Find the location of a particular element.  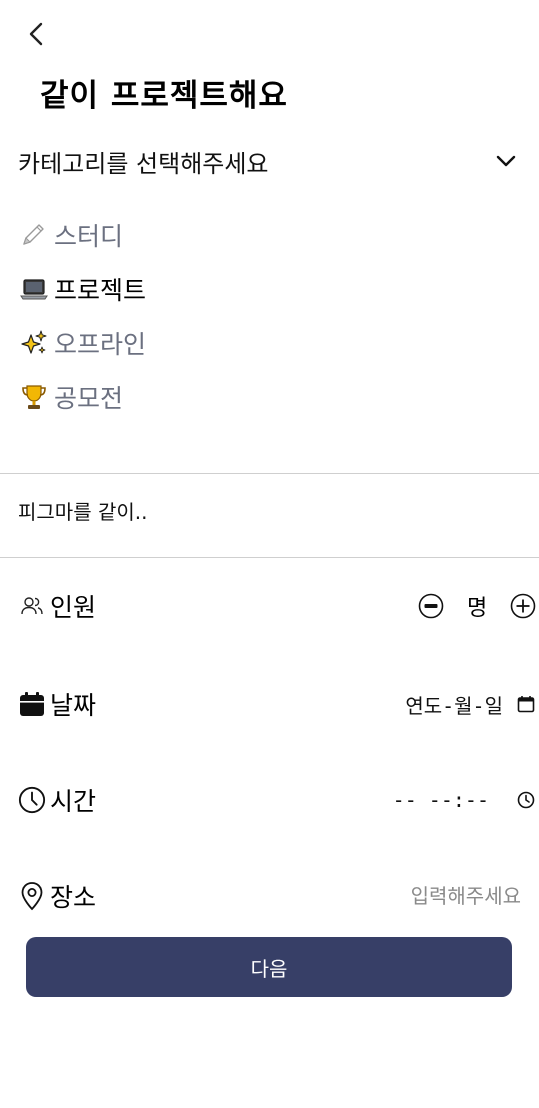

category-select: 카테고리를 선택해주세요 is located at coordinates (268, 161).